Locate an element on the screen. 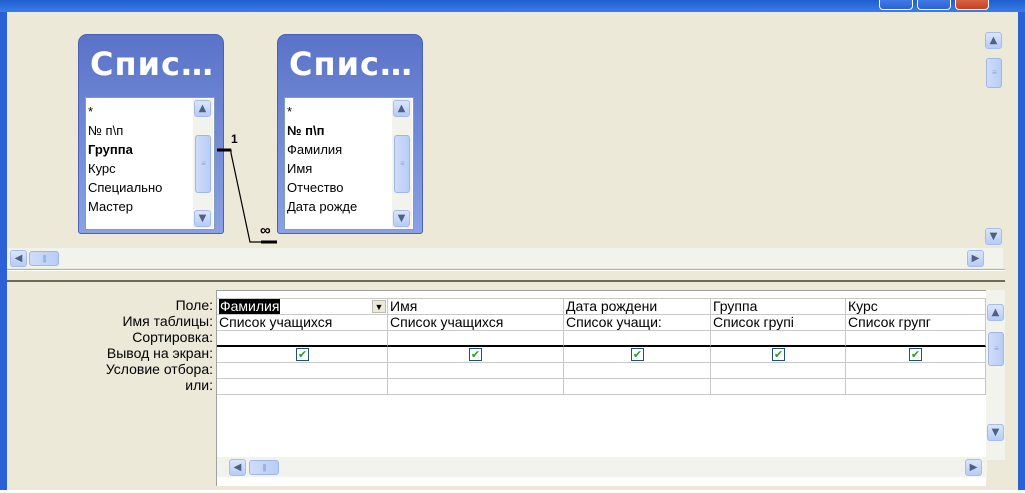  grid-cell-table-text: Список групі is located at coordinates (753, 322).